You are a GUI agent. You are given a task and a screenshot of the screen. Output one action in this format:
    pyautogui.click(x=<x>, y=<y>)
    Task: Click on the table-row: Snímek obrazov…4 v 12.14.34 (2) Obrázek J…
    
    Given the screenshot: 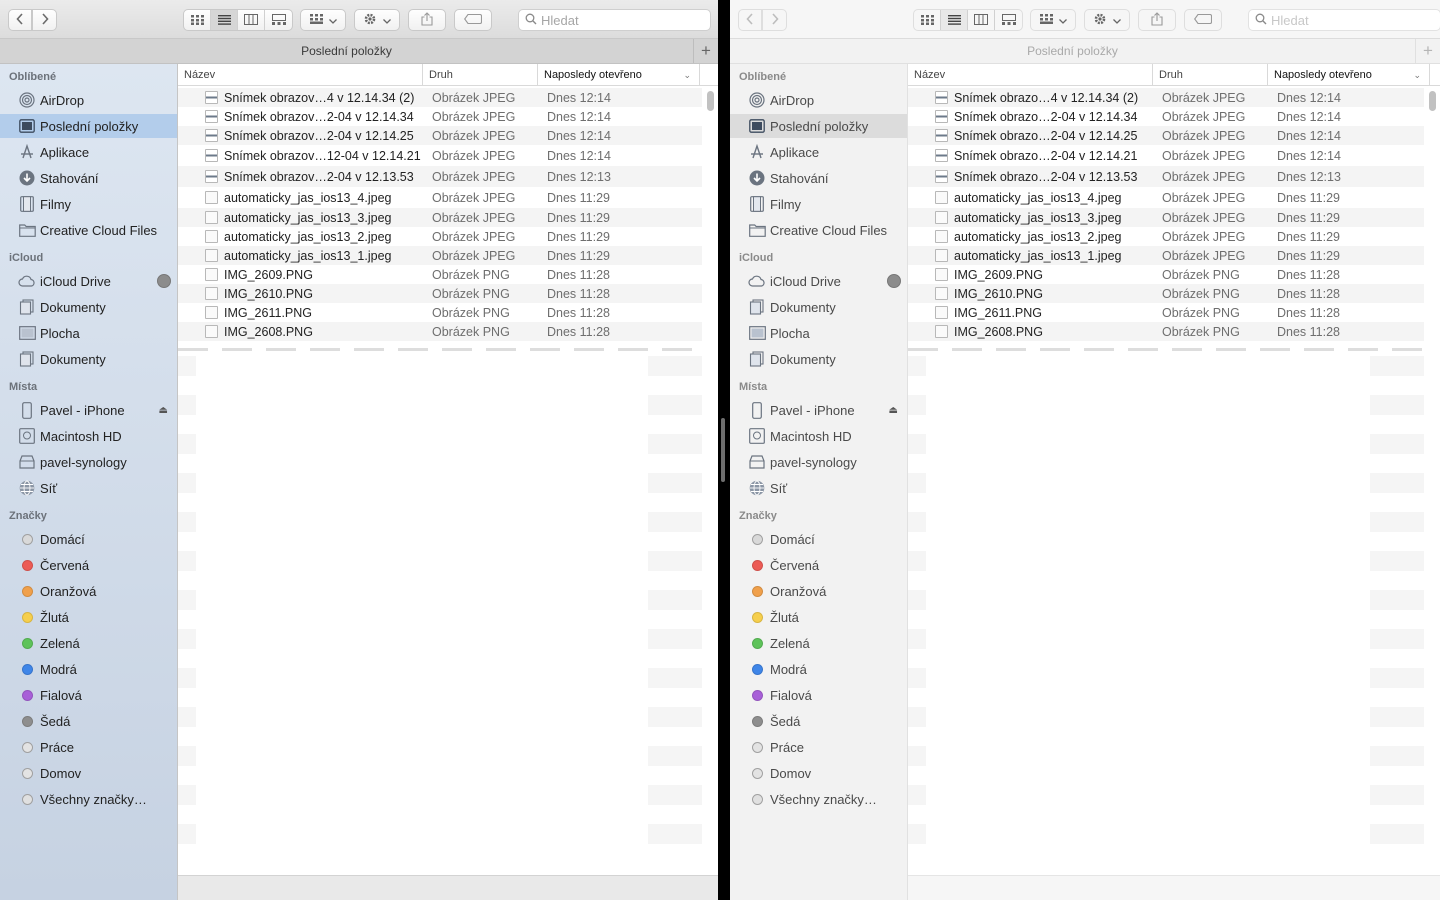 What is the action you would take?
    pyautogui.click(x=440, y=97)
    